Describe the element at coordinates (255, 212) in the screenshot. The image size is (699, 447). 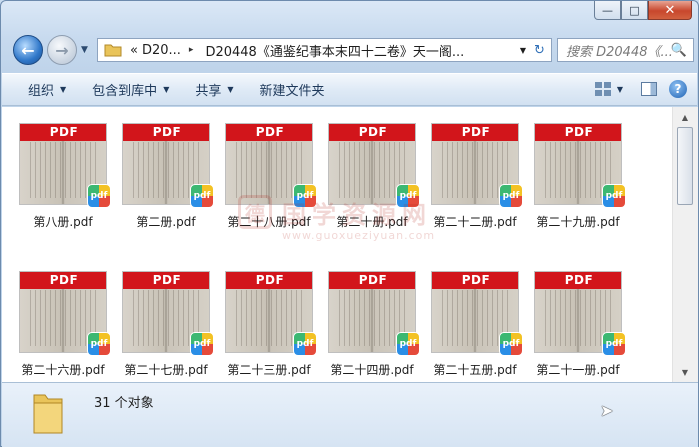
I see `watermark-logo: 德` at that location.